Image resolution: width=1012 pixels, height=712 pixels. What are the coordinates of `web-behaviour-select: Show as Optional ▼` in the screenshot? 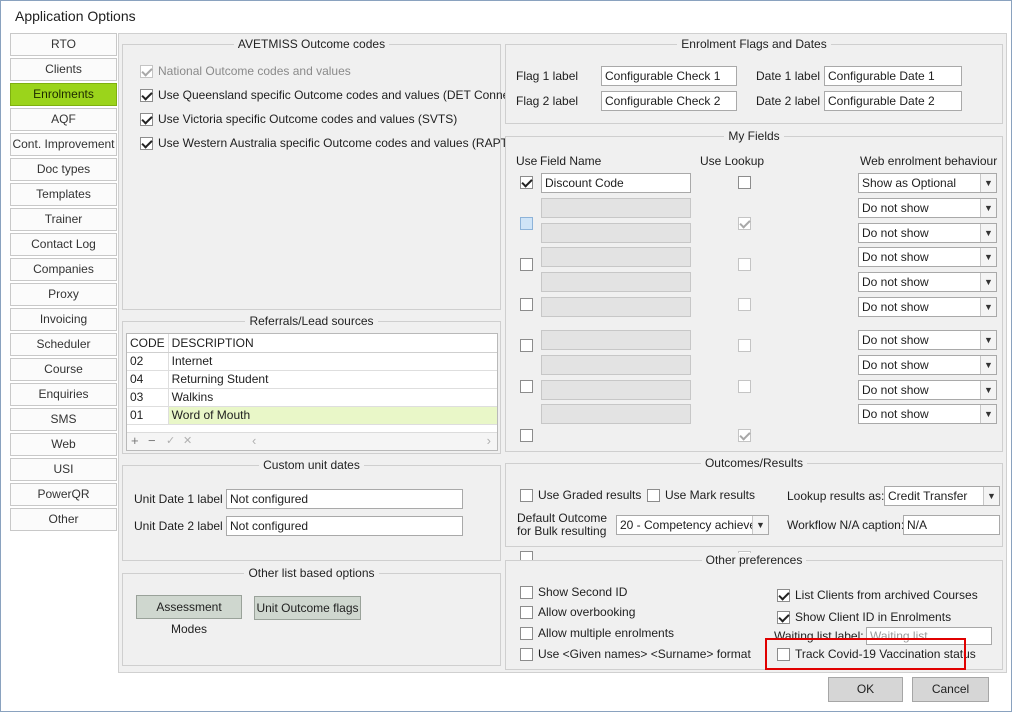 It's located at (927, 183).